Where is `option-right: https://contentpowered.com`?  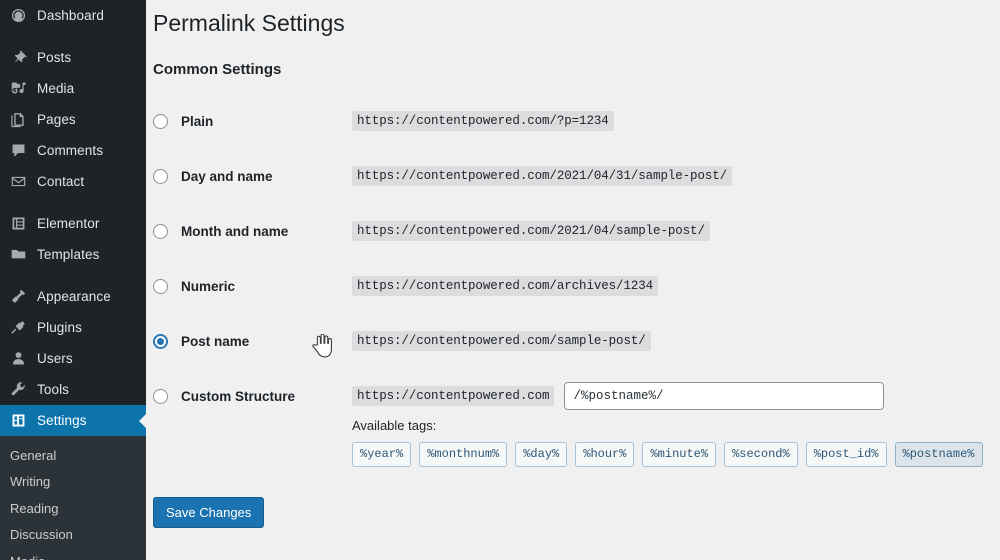
option-right: https://contentpowered.com is located at coordinates (618, 396).